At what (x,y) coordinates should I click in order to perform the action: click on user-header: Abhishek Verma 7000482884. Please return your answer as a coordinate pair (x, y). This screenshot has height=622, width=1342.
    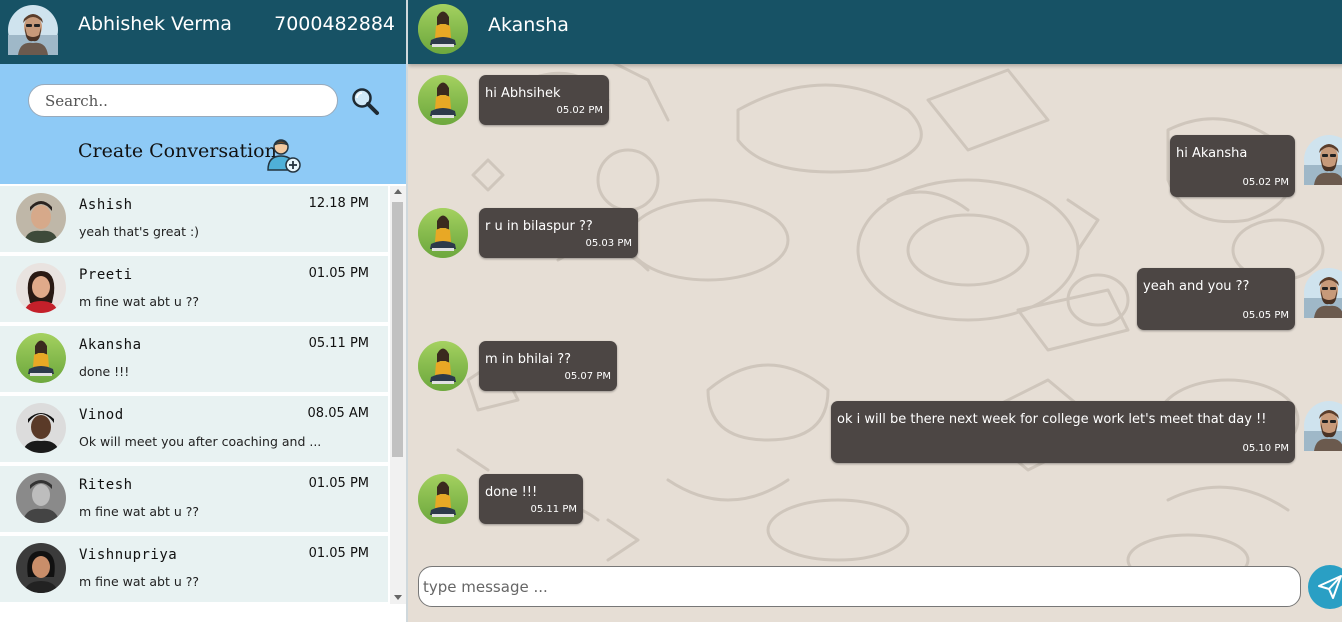
    Looking at the image, I should click on (203, 32).